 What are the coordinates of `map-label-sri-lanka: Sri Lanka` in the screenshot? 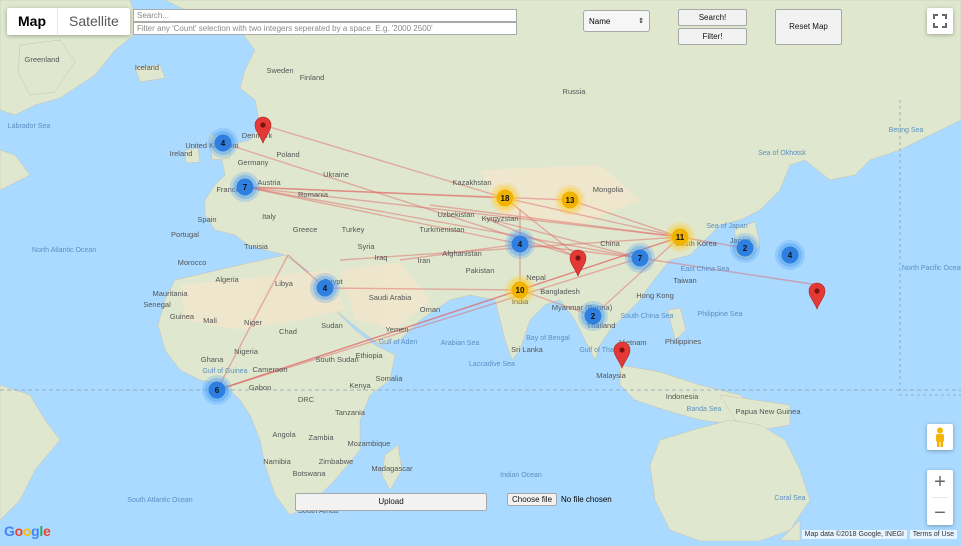 It's located at (527, 349).